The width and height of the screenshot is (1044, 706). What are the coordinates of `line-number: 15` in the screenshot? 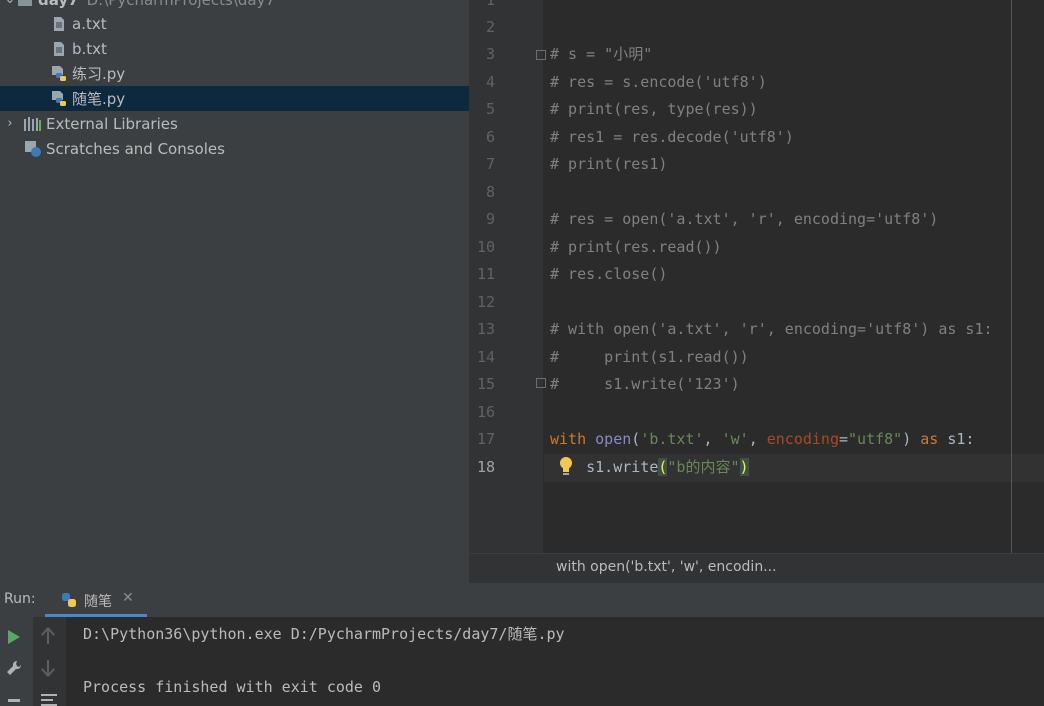 It's located at (485, 384).